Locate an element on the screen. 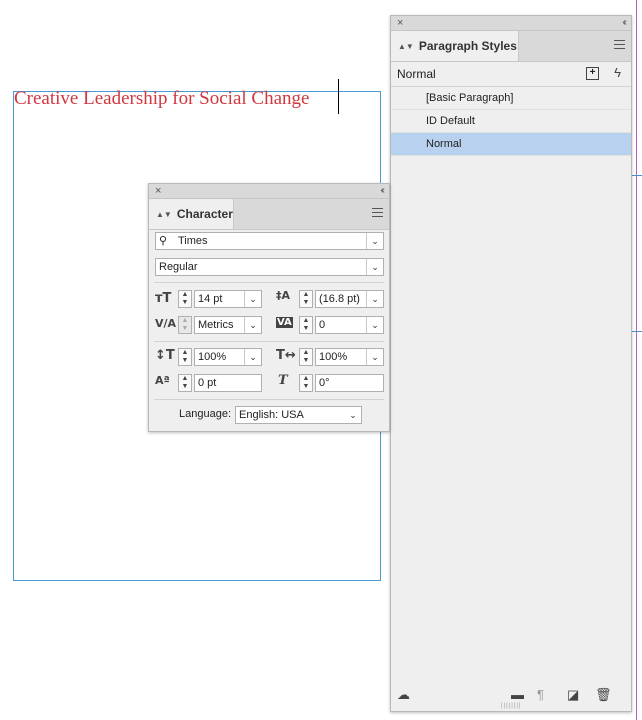 The width and height of the screenshot is (642, 720). skew-icon: T is located at coordinates (283, 380).